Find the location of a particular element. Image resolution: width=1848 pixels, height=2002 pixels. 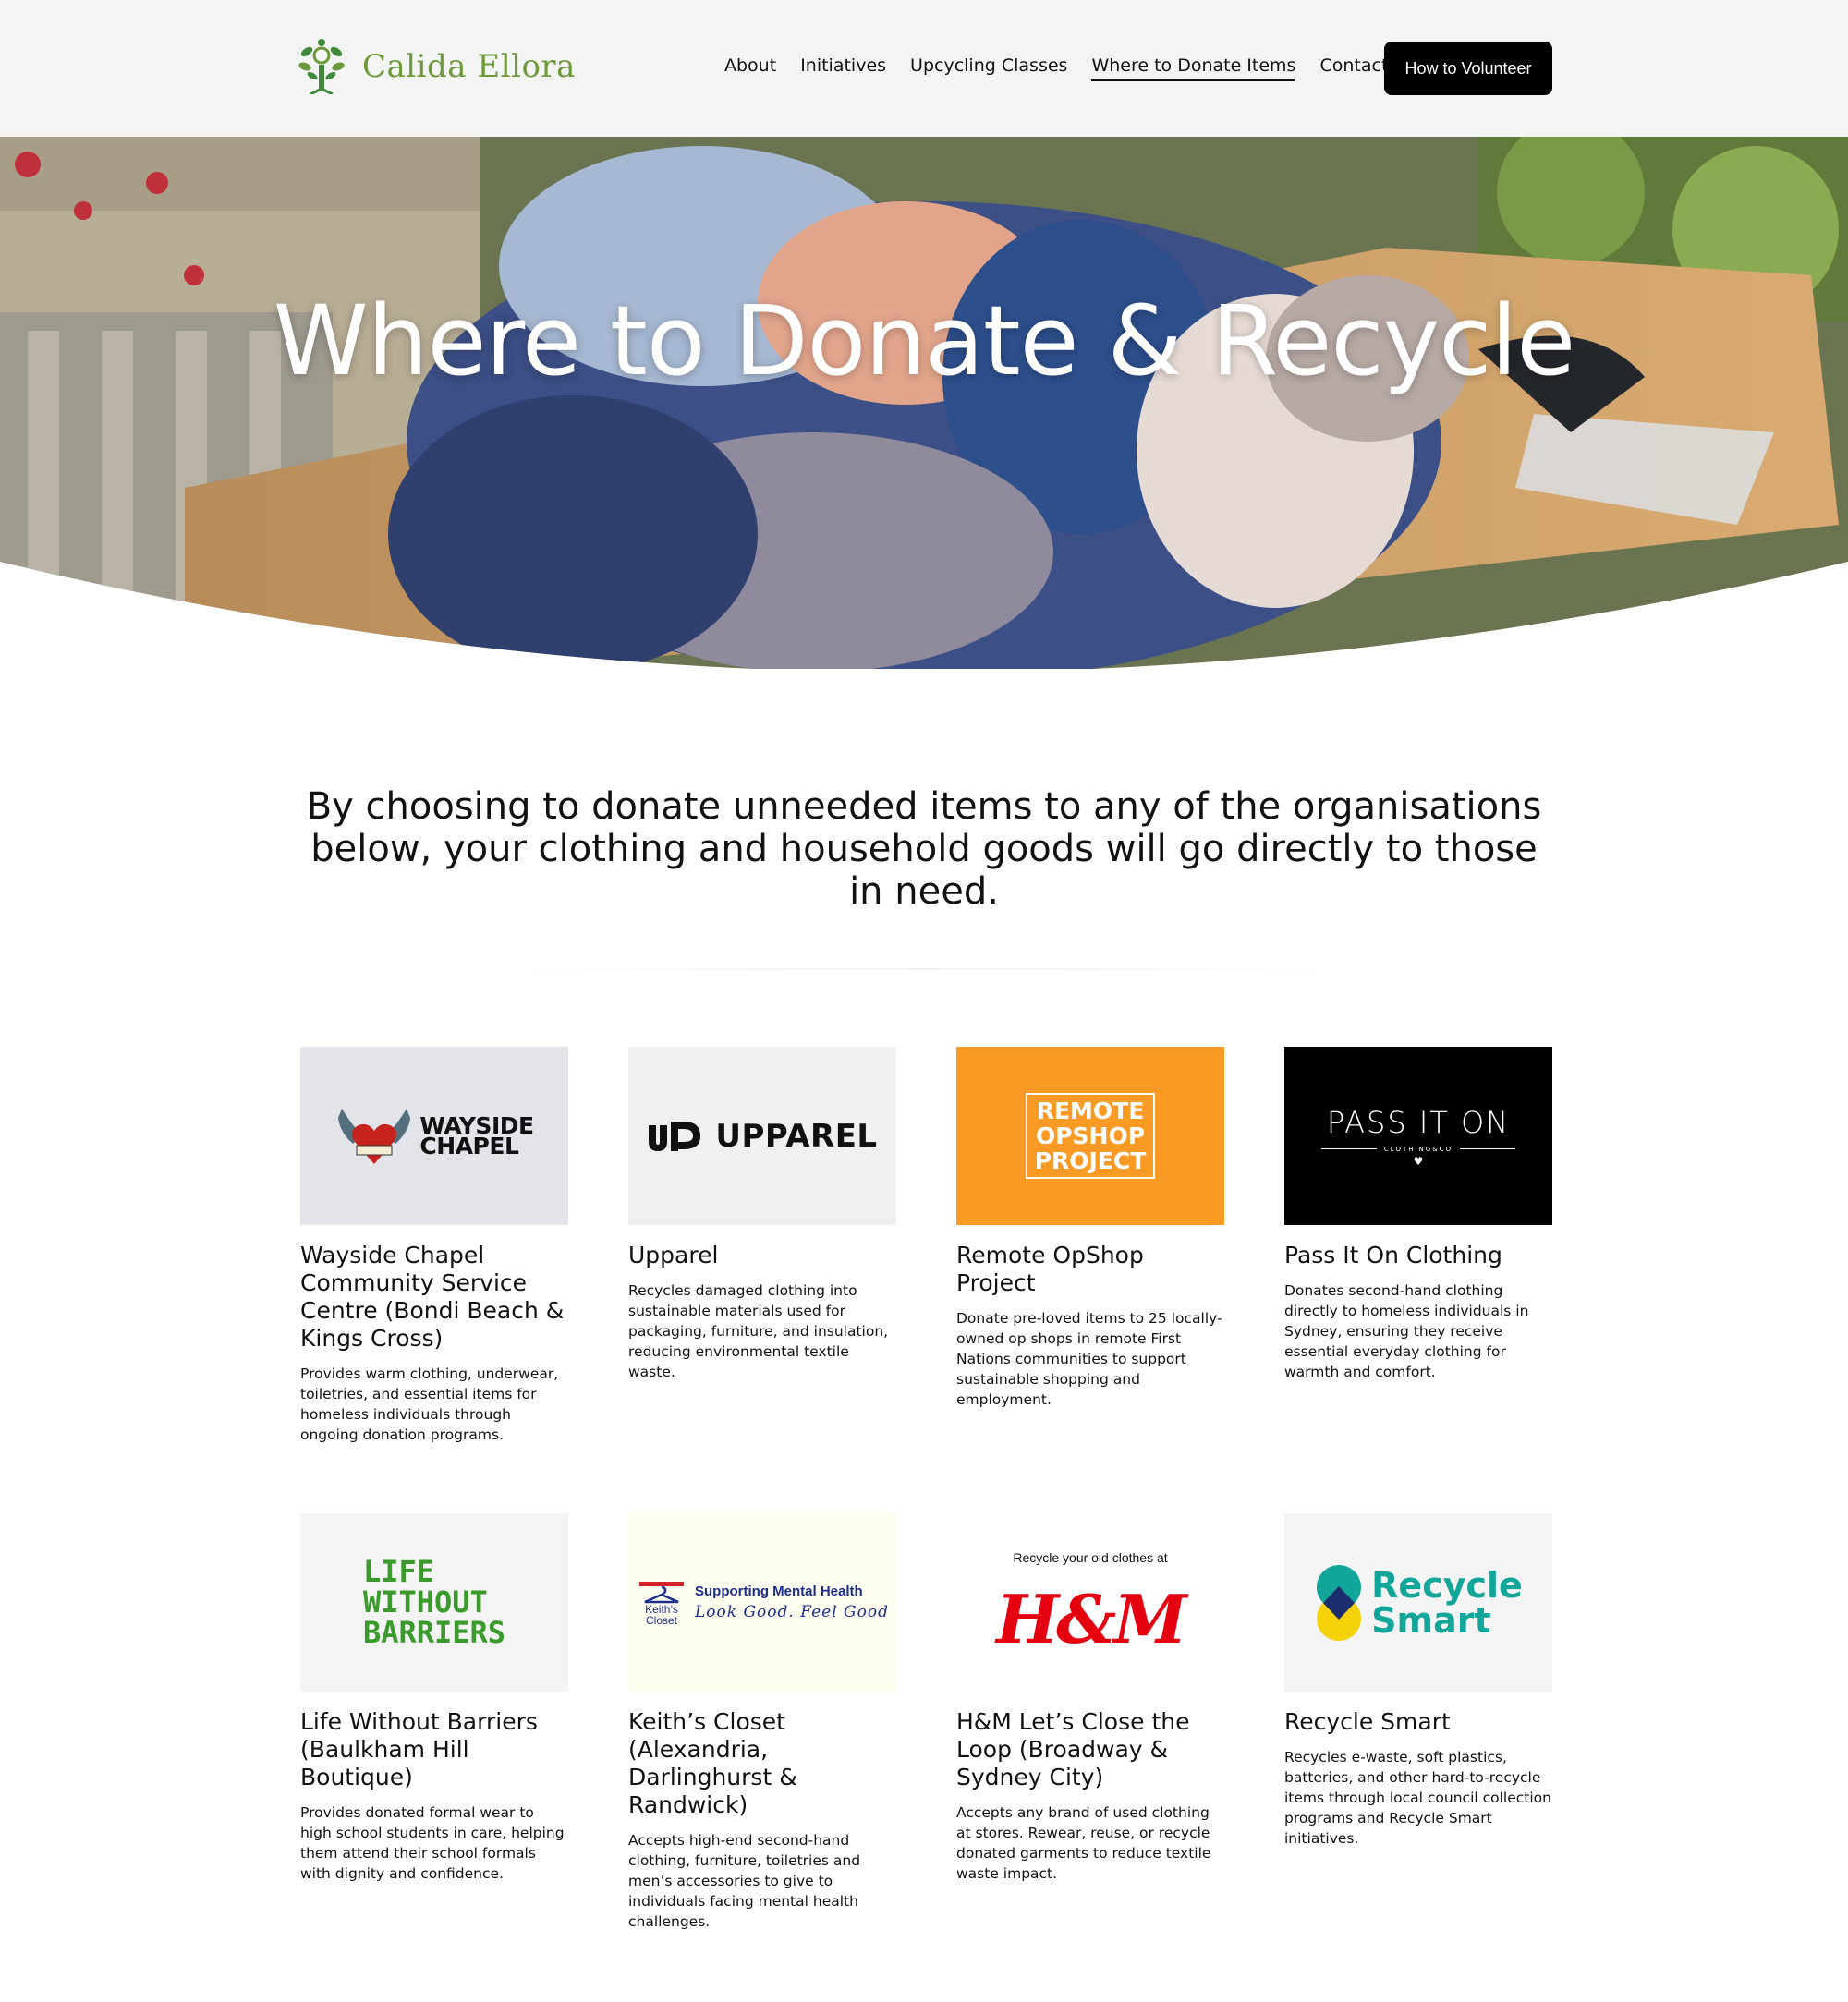

heart-wings-icon is located at coordinates (374, 1136).